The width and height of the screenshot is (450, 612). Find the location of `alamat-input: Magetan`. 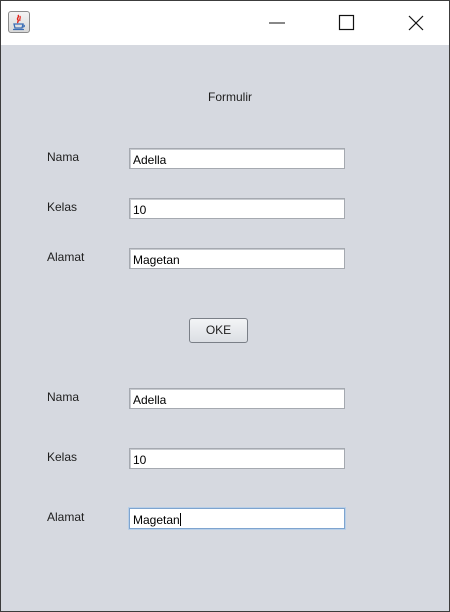

alamat-input: Magetan is located at coordinates (237, 258).